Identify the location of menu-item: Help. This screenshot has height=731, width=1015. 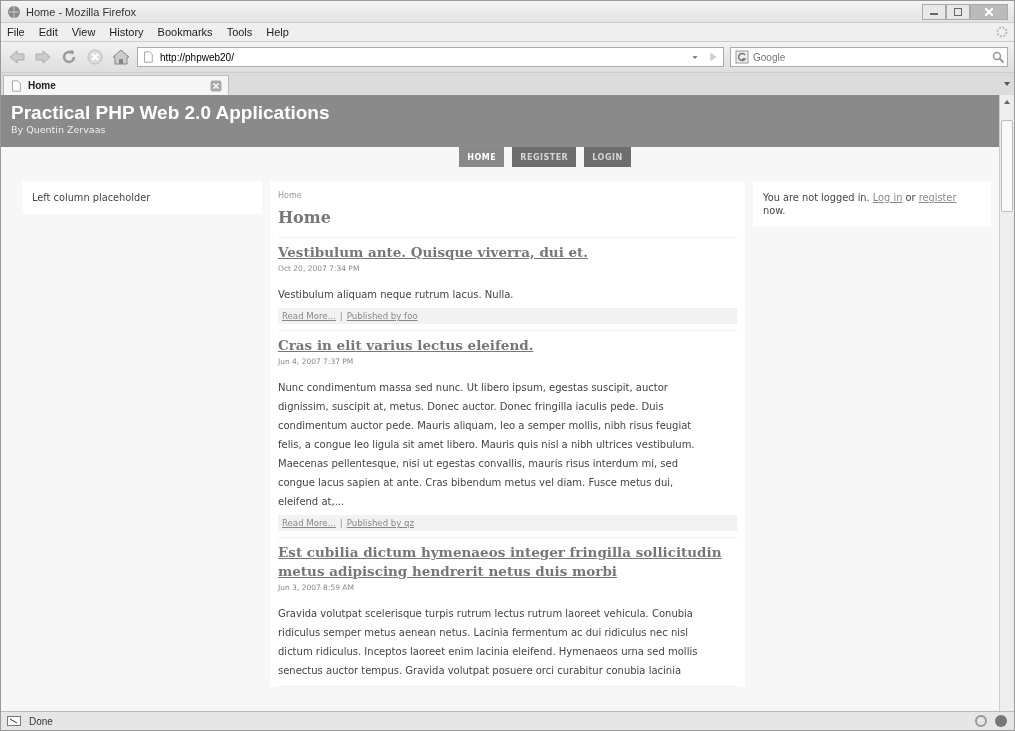
(277, 32).